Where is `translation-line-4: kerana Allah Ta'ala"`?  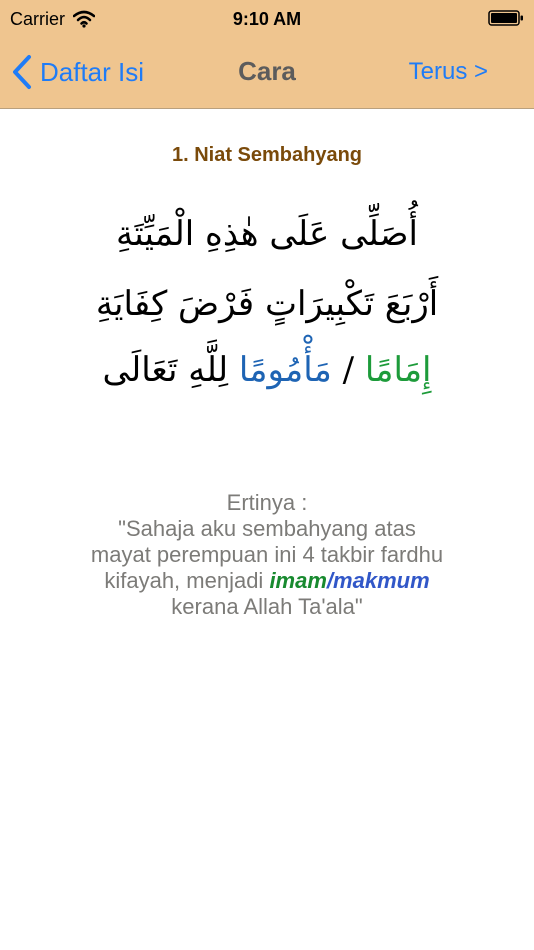 translation-line-4: kerana Allah Ta'ala" is located at coordinates (267, 606).